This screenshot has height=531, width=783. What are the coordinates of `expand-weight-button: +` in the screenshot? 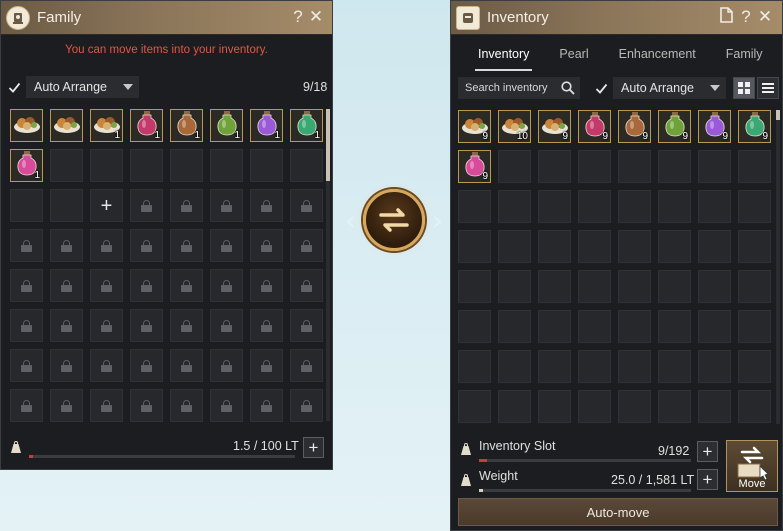 It's located at (707, 479).